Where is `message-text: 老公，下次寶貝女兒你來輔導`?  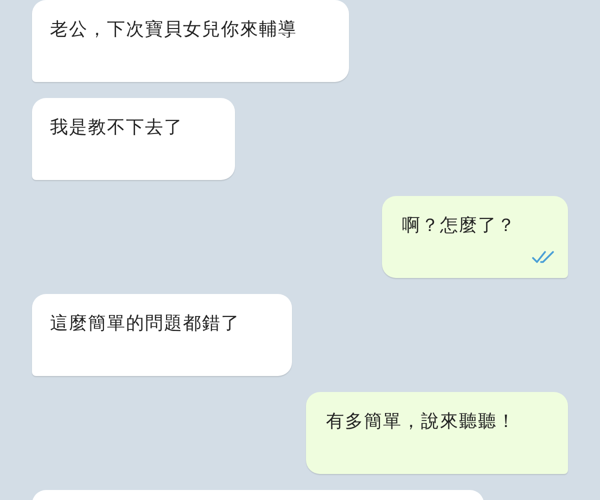
message-text: 老公，下次寶貝女兒你來輔導 is located at coordinates (173, 29).